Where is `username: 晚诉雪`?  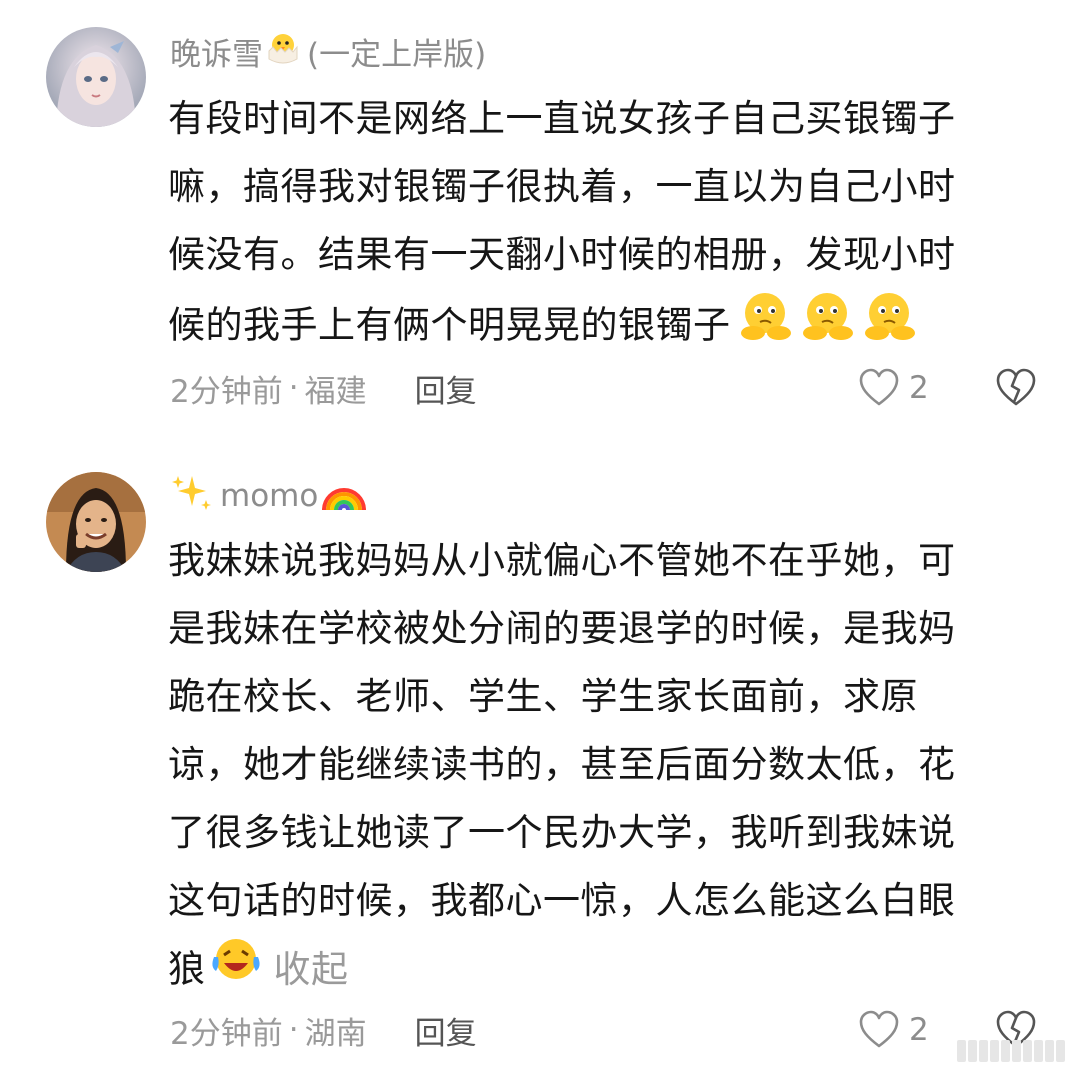 username: 晚诉雪 is located at coordinates (216, 51).